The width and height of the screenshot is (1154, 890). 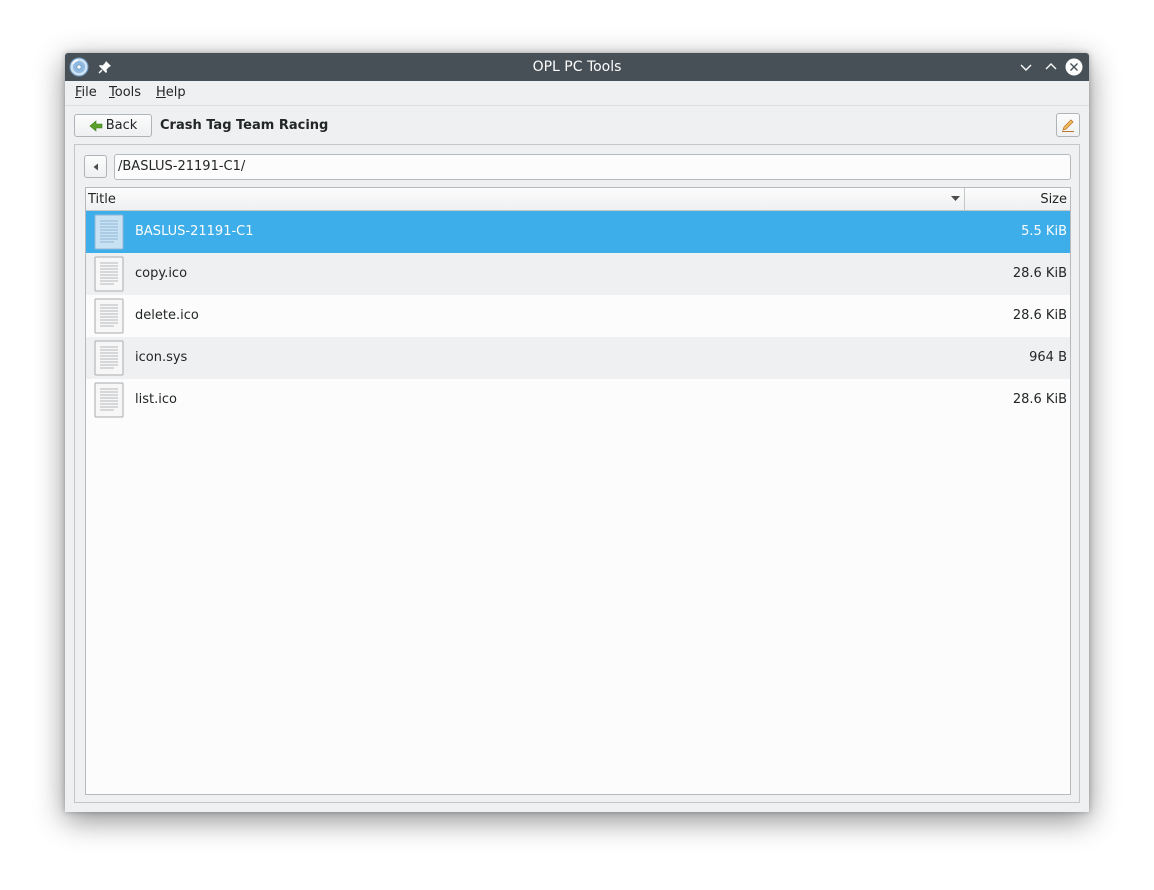 I want to click on sort-indicator-icon, so click(x=955, y=198).